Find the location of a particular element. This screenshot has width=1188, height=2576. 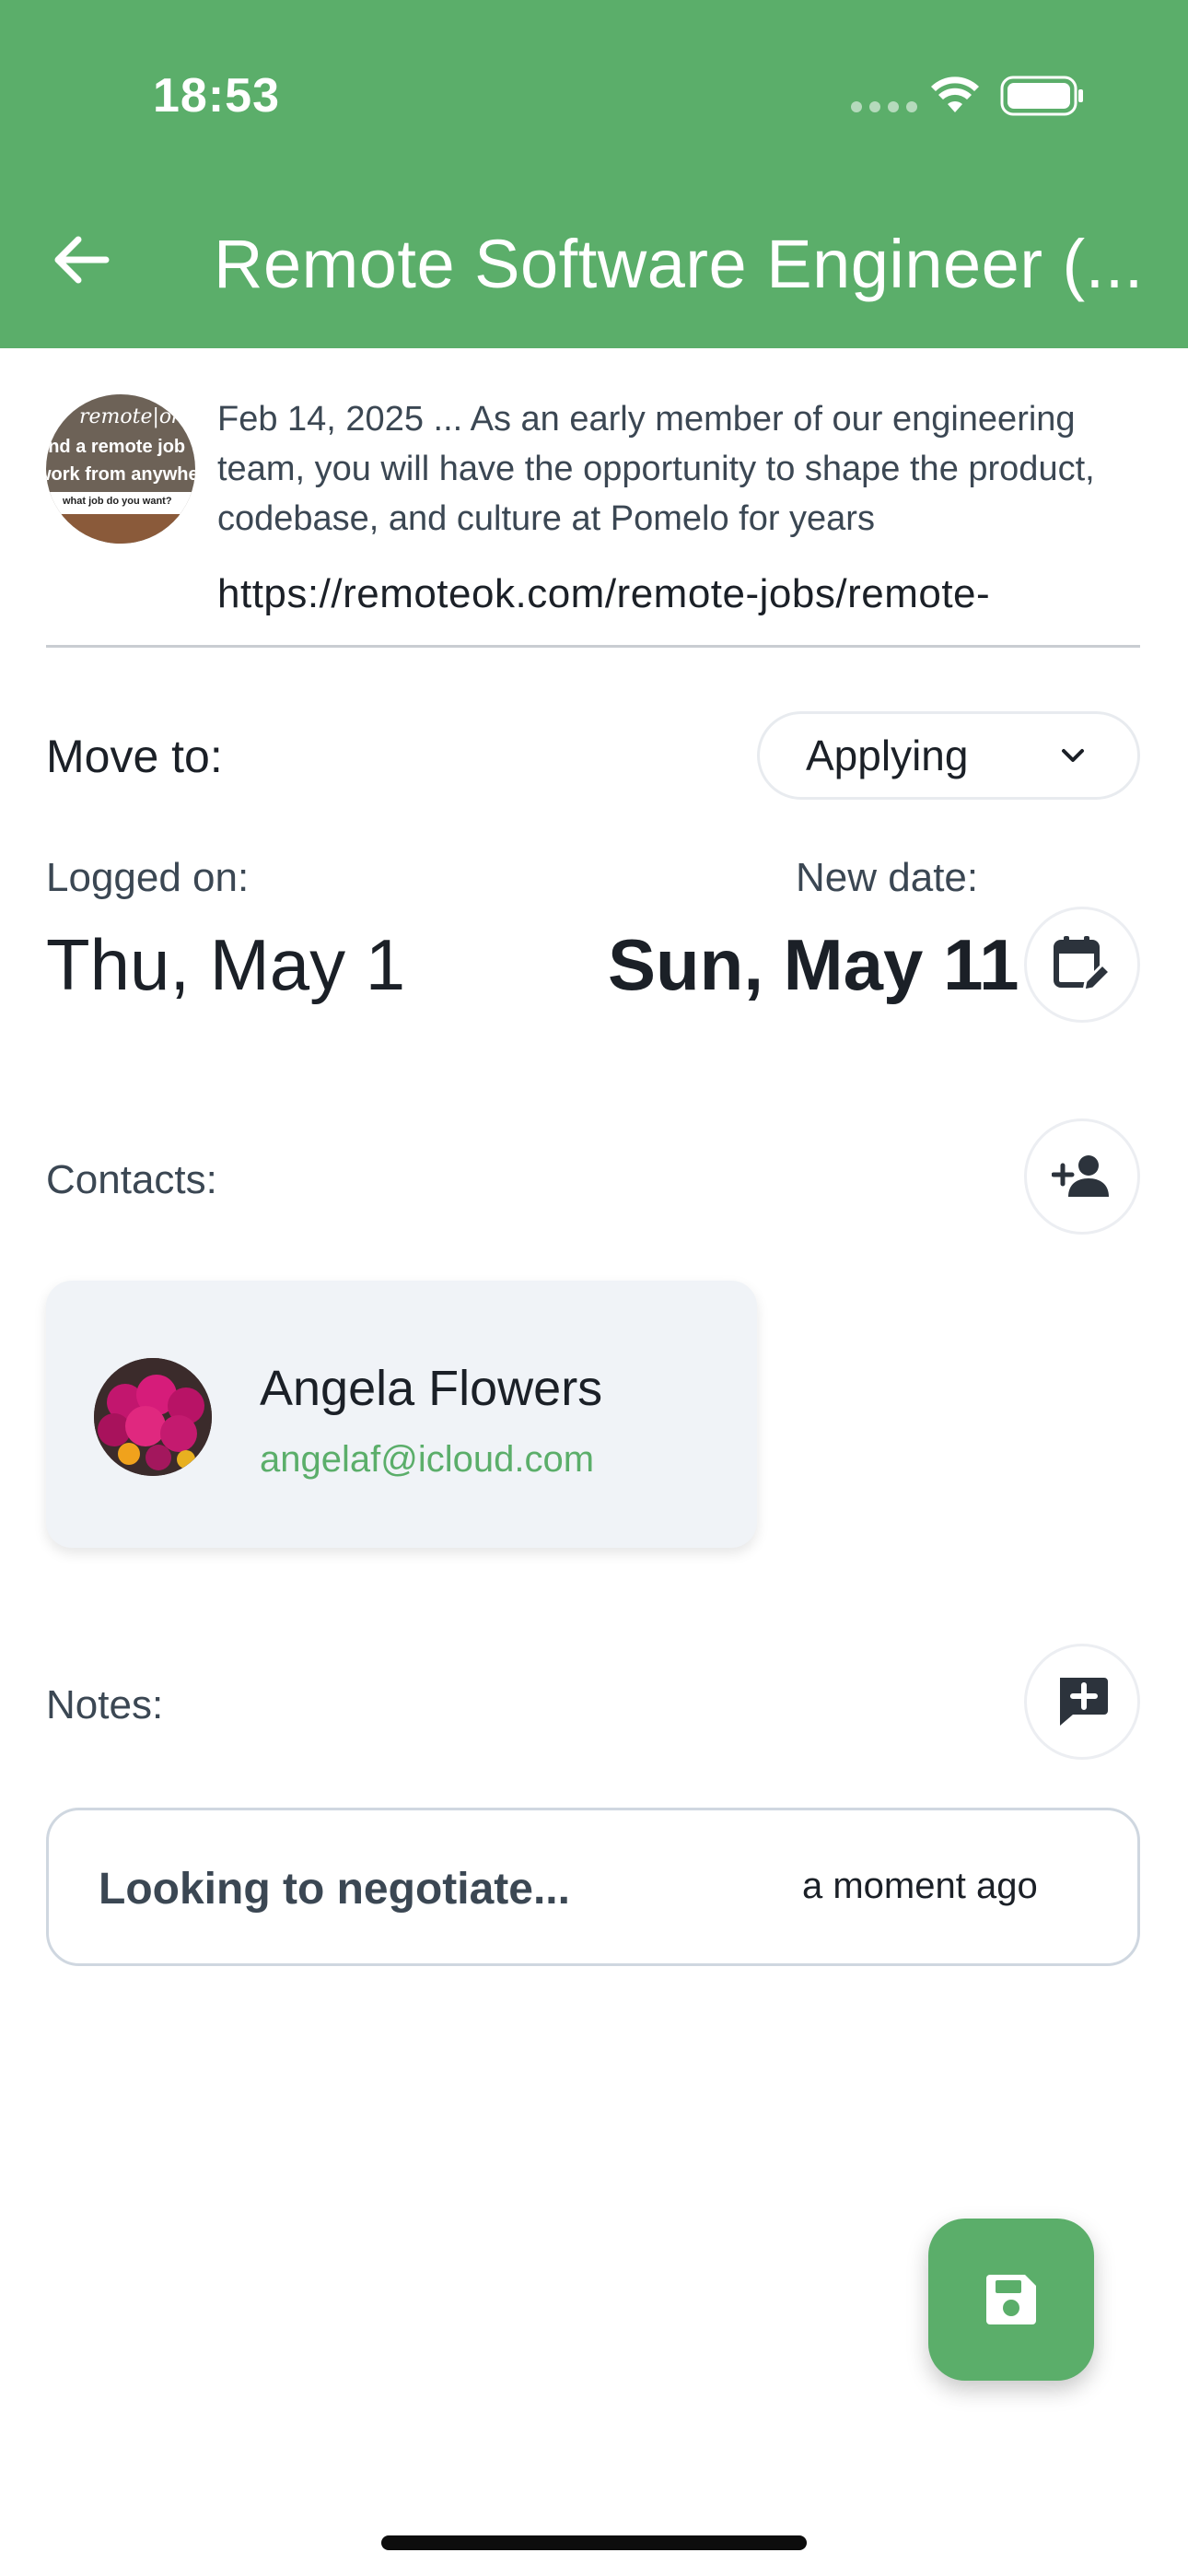

divider is located at coordinates (593, 646).